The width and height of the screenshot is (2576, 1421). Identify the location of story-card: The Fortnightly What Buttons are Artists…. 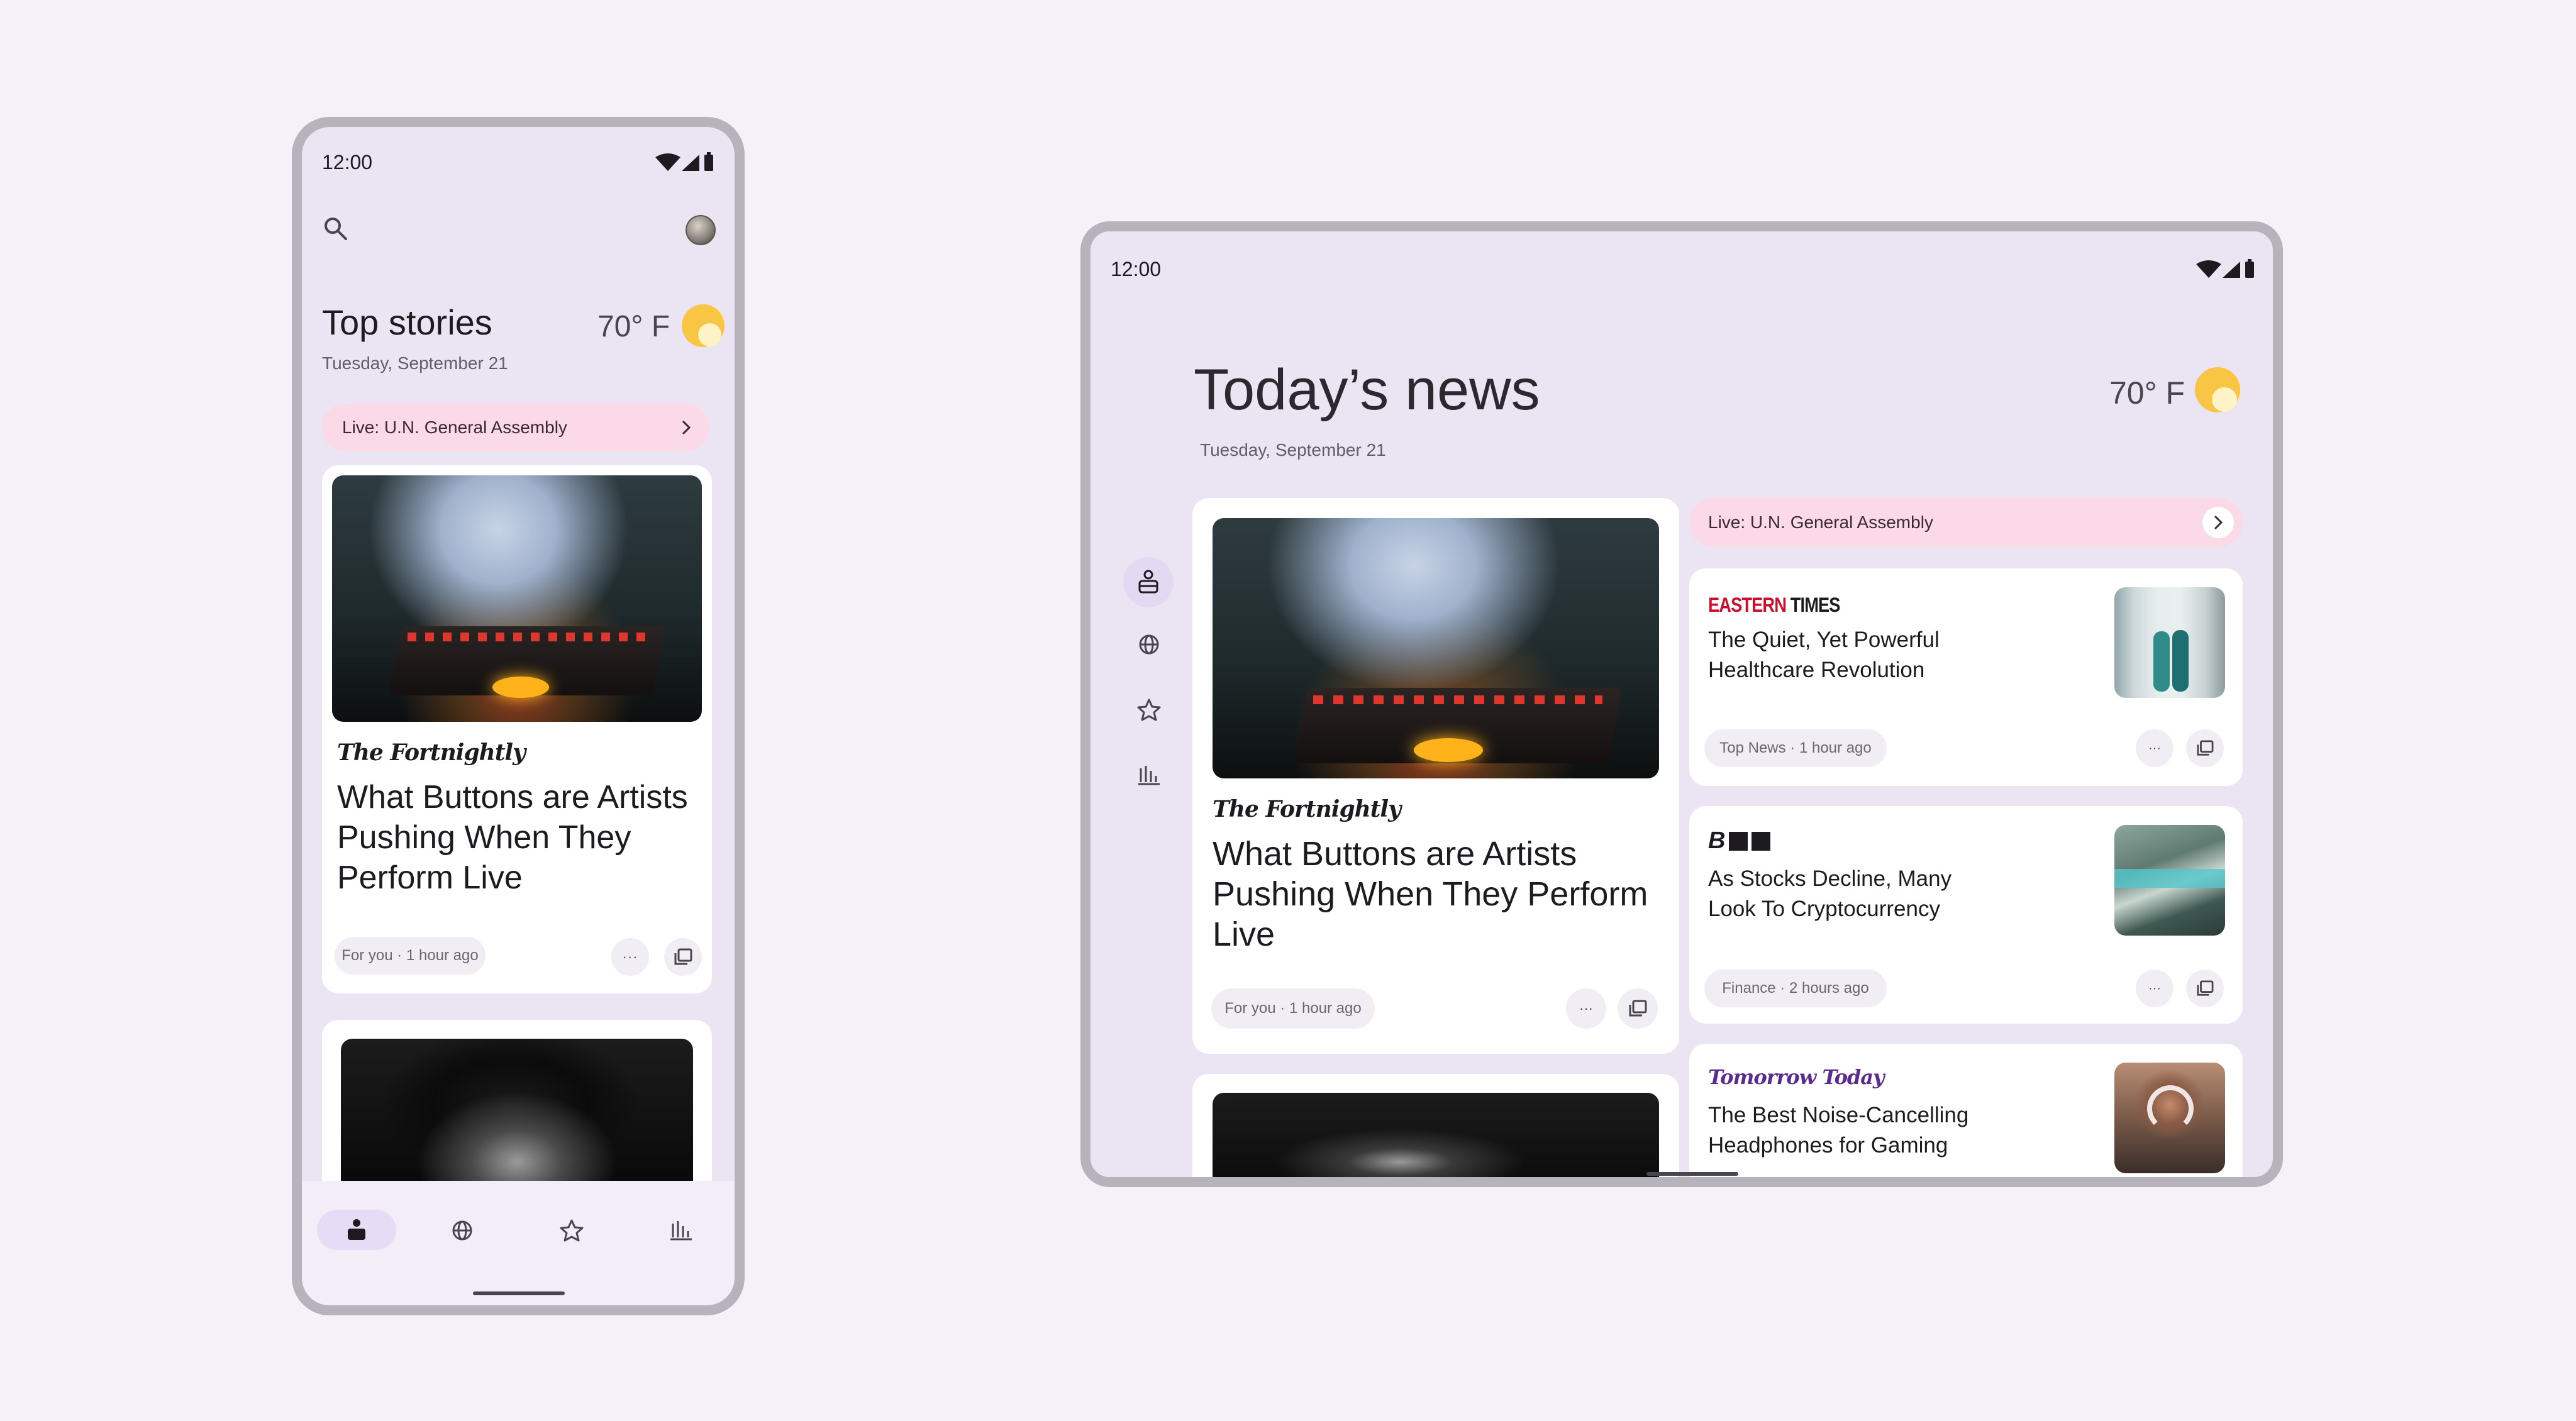
(517, 729).